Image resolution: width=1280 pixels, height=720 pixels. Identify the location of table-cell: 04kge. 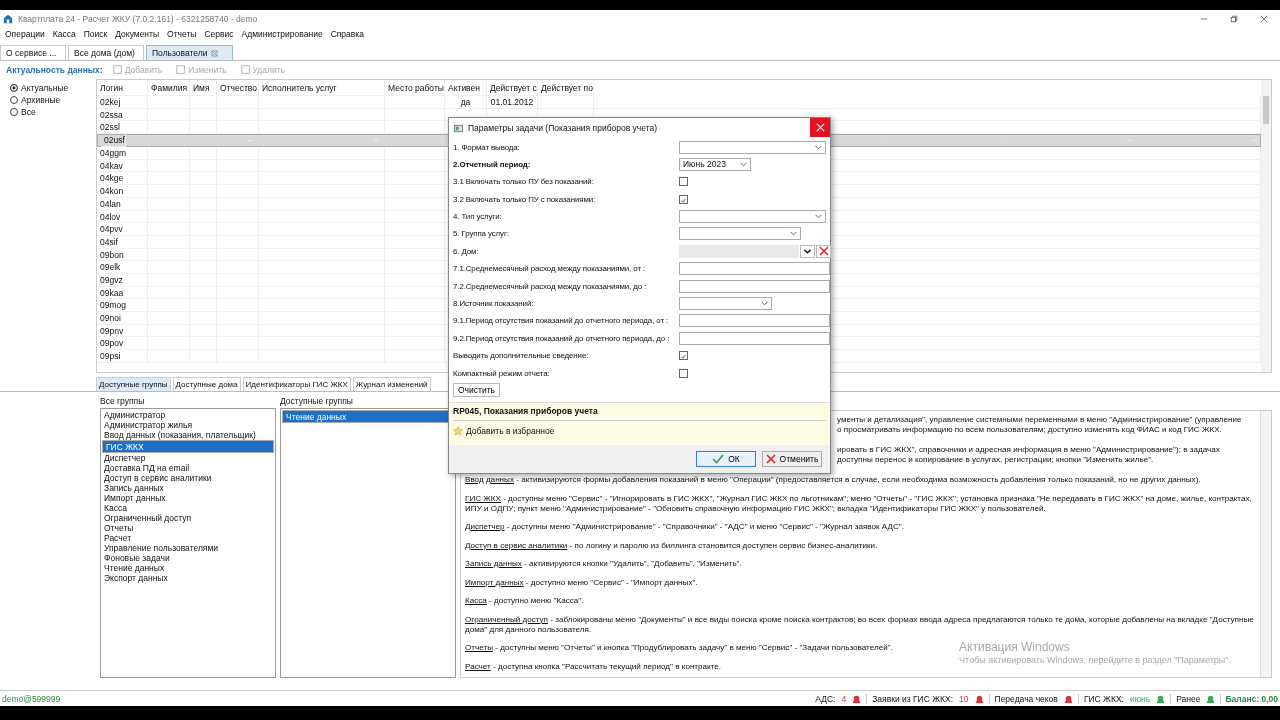
(112, 178).